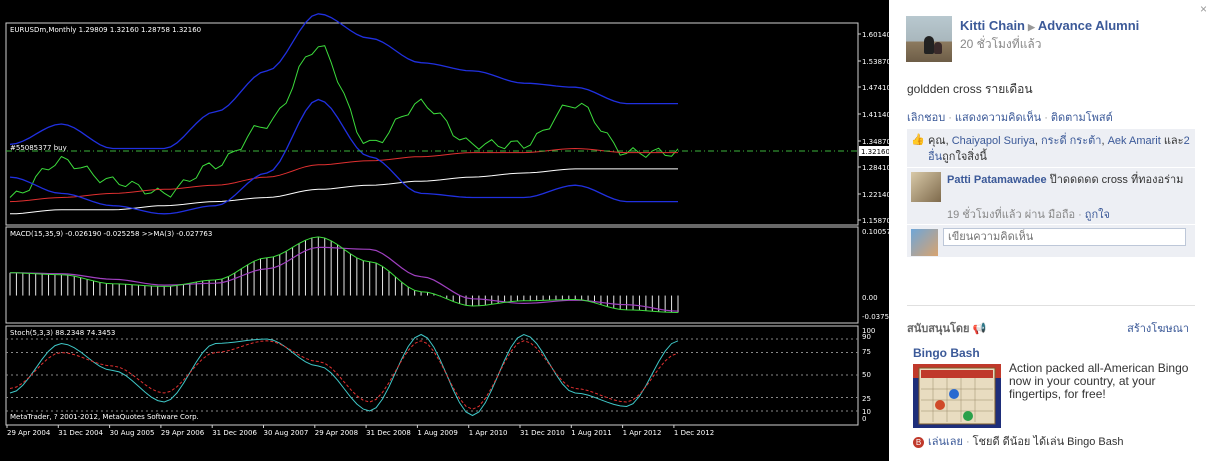  Describe the element at coordinates (866, 399) in the screenshot. I see `stoch-tick-label: 25` at that location.